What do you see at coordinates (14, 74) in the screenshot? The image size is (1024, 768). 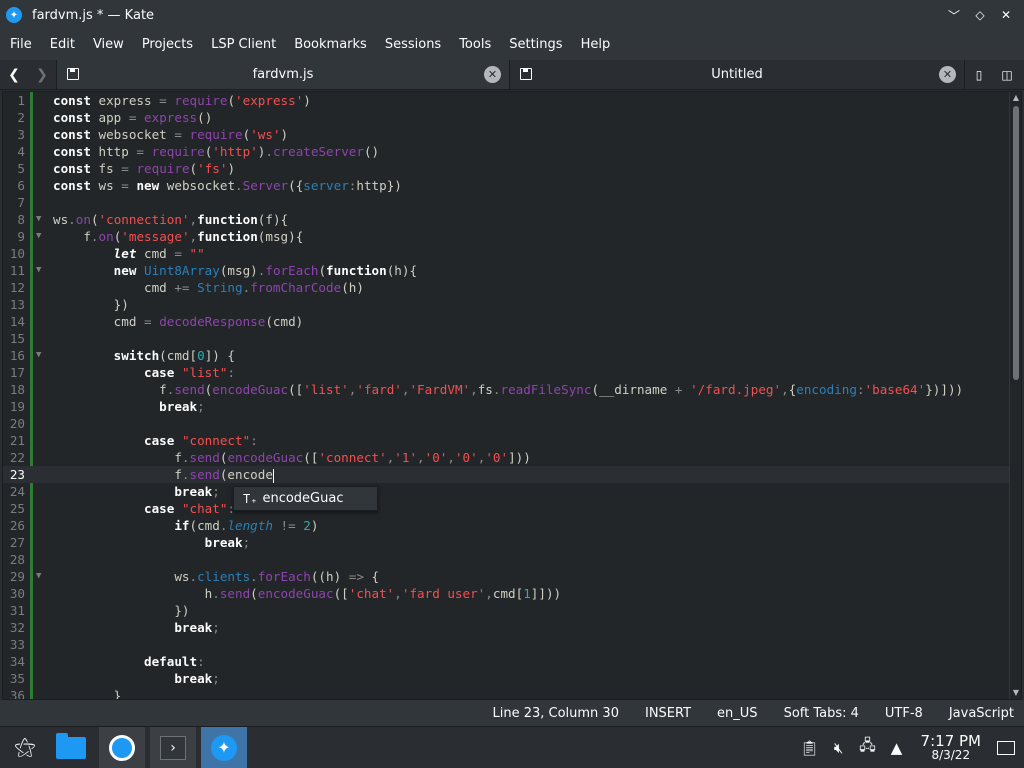 I see `back-icon: ❮` at bounding box center [14, 74].